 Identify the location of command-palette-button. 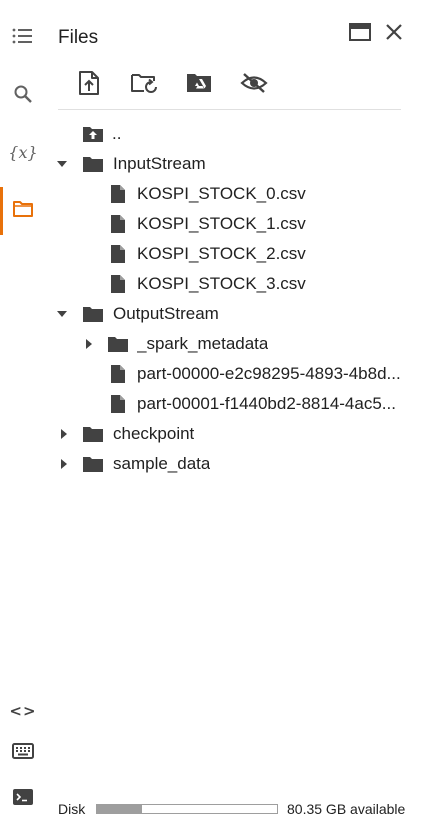
(23, 753).